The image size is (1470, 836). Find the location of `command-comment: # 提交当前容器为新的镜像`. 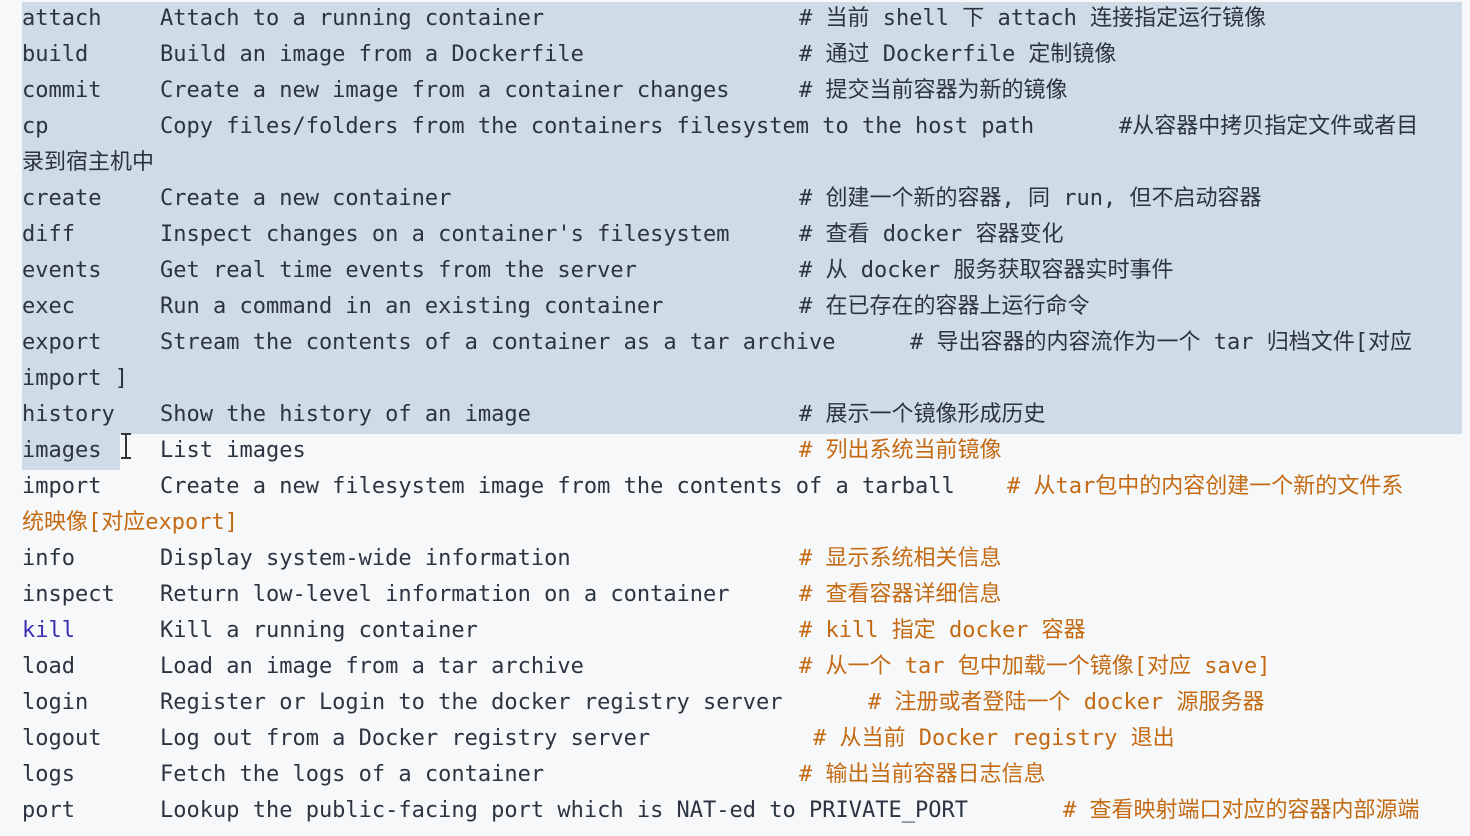

command-comment: # 提交当前容器为新的镜像 is located at coordinates (933, 90).